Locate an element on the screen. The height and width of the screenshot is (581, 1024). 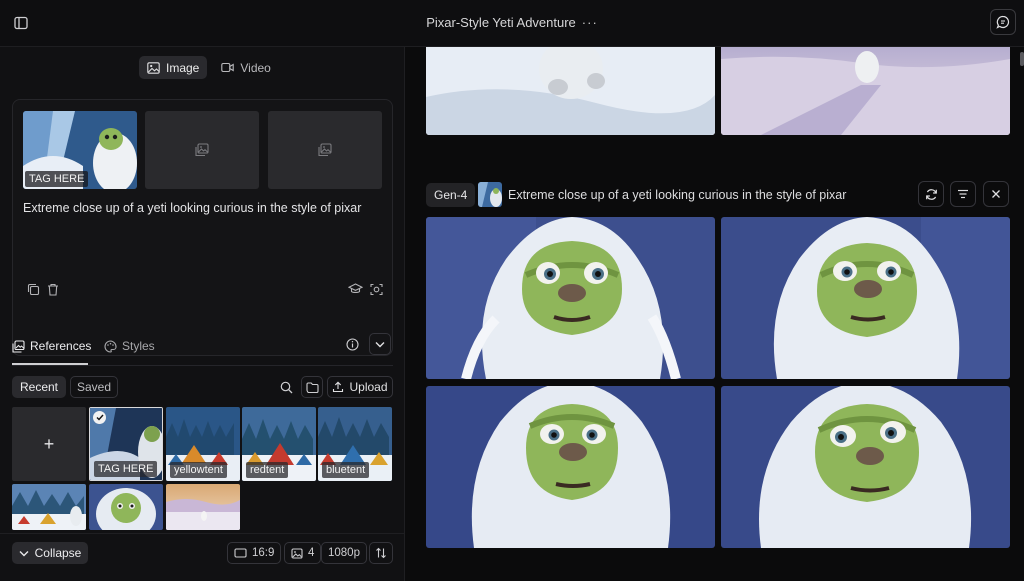
search-icon is located at coordinates (286, 387).